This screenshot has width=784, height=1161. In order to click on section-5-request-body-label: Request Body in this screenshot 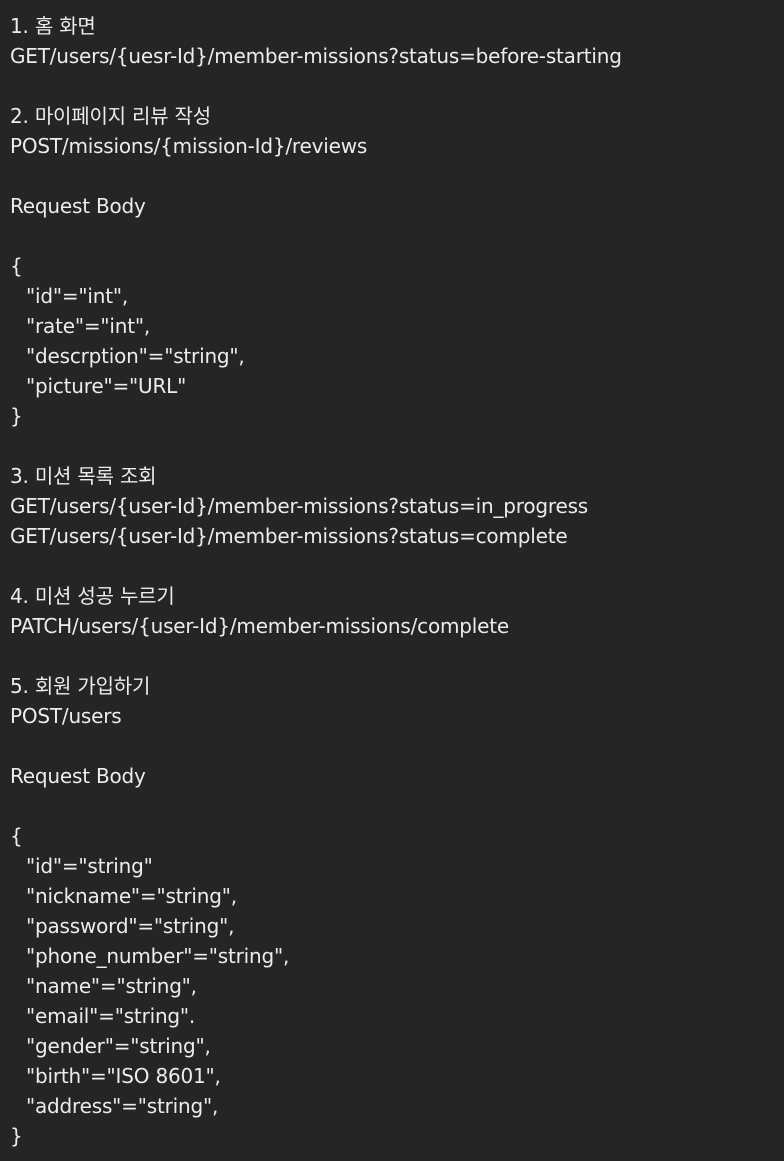, I will do `click(78, 776)`.